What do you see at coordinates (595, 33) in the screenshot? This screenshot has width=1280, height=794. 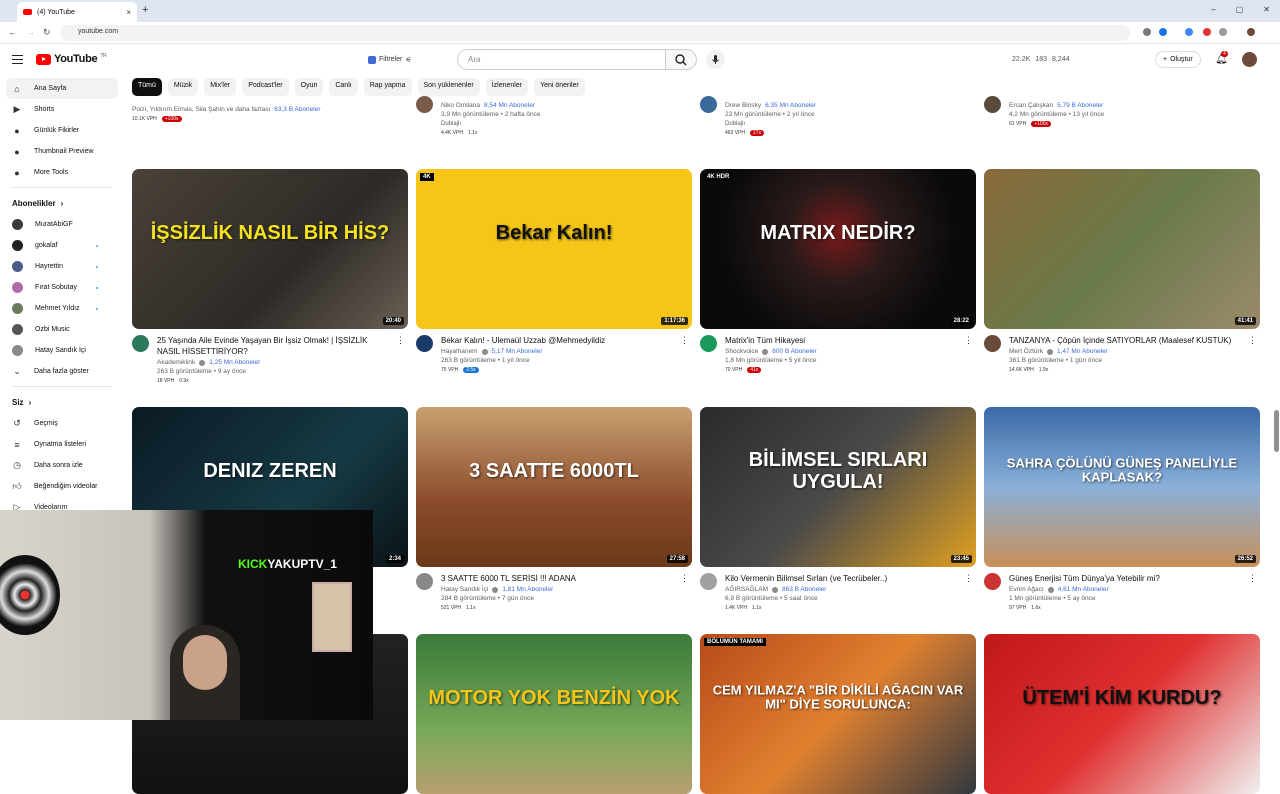 I see `url-field: youtube.com` at bounding box center [595, 33].